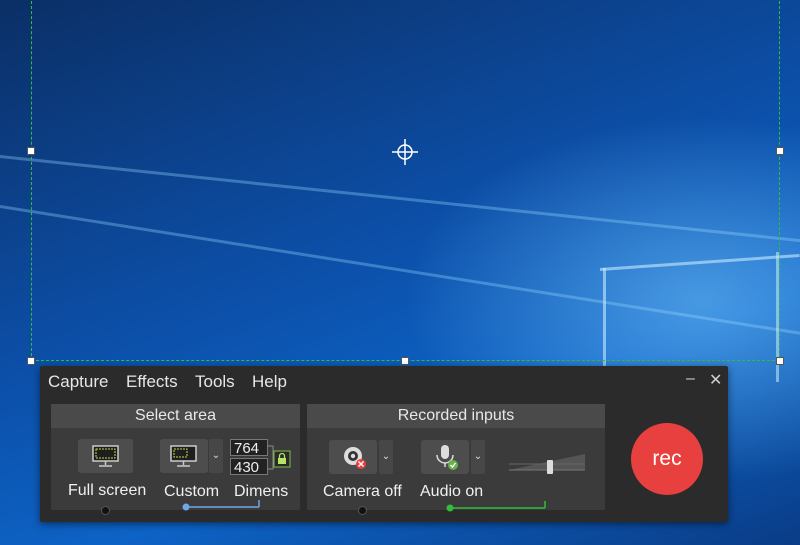 This screenshot has height=545, width=800. I want to click on microphone-icon, so click(447, 457).